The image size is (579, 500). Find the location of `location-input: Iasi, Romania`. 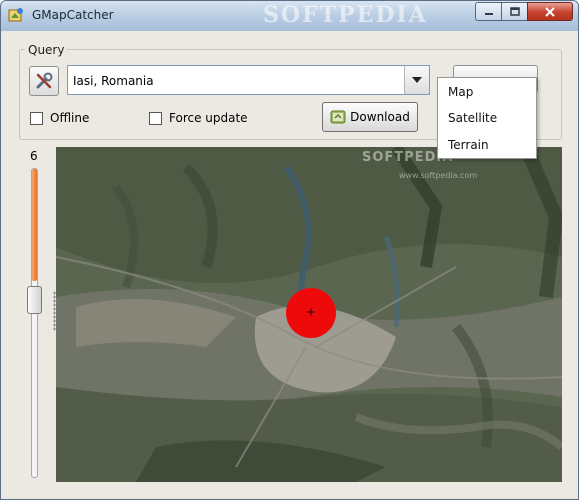

location-input: Iasi, Romania is located at coordinates (113, 81).